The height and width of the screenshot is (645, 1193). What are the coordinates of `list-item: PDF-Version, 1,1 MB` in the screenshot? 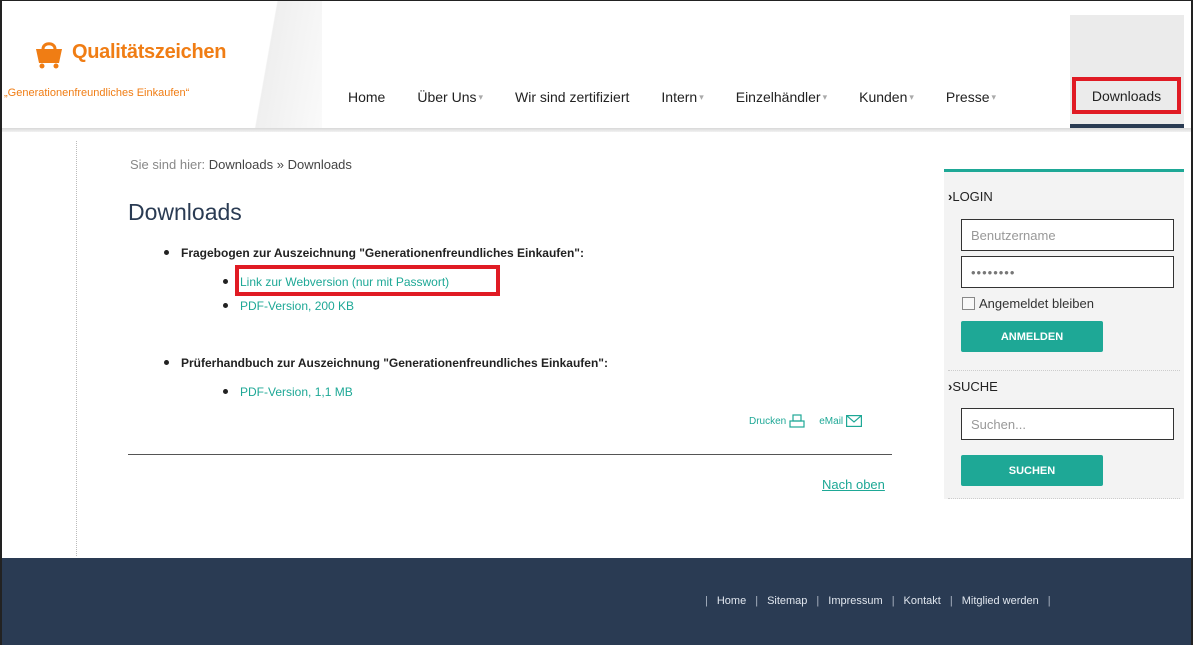 It's located at (288, 392).